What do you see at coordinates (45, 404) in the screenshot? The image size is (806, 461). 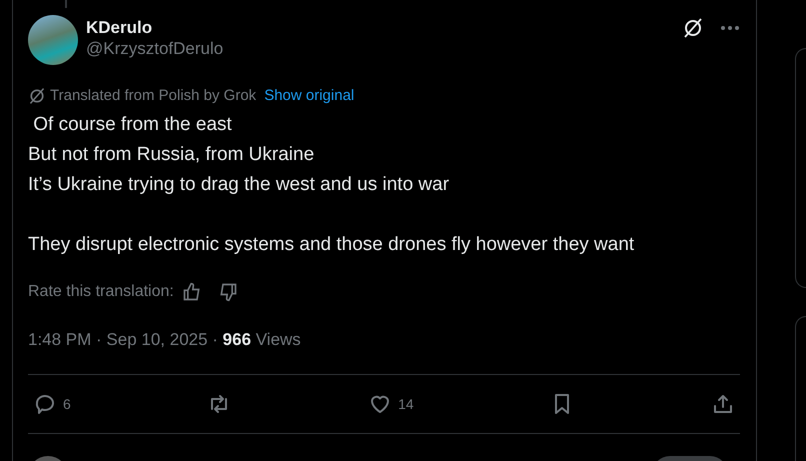 I see `reply-icon` at bounding box center [45, 404].